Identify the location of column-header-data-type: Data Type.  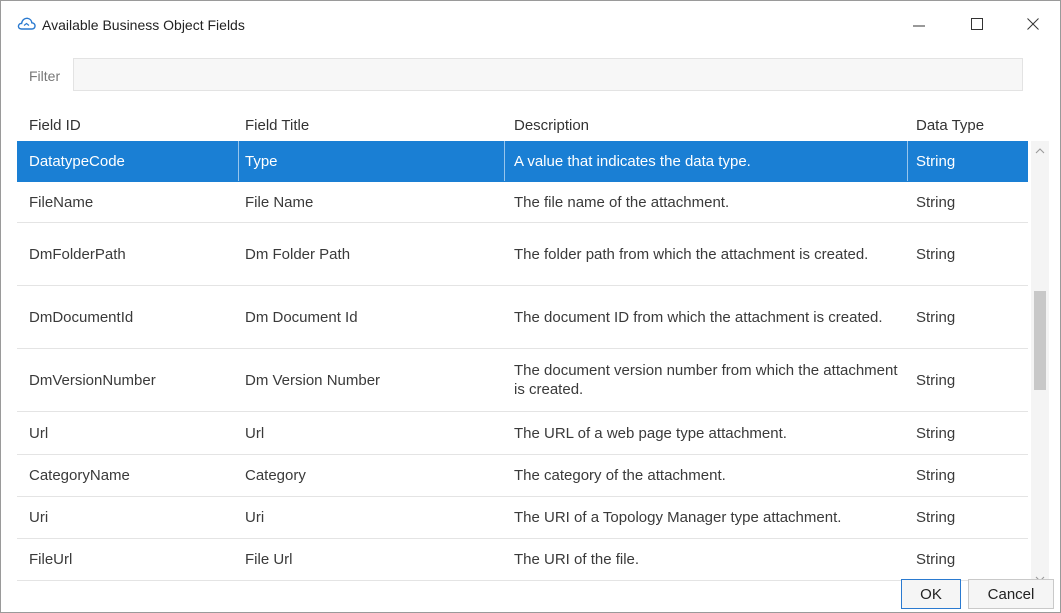
(950, 125).